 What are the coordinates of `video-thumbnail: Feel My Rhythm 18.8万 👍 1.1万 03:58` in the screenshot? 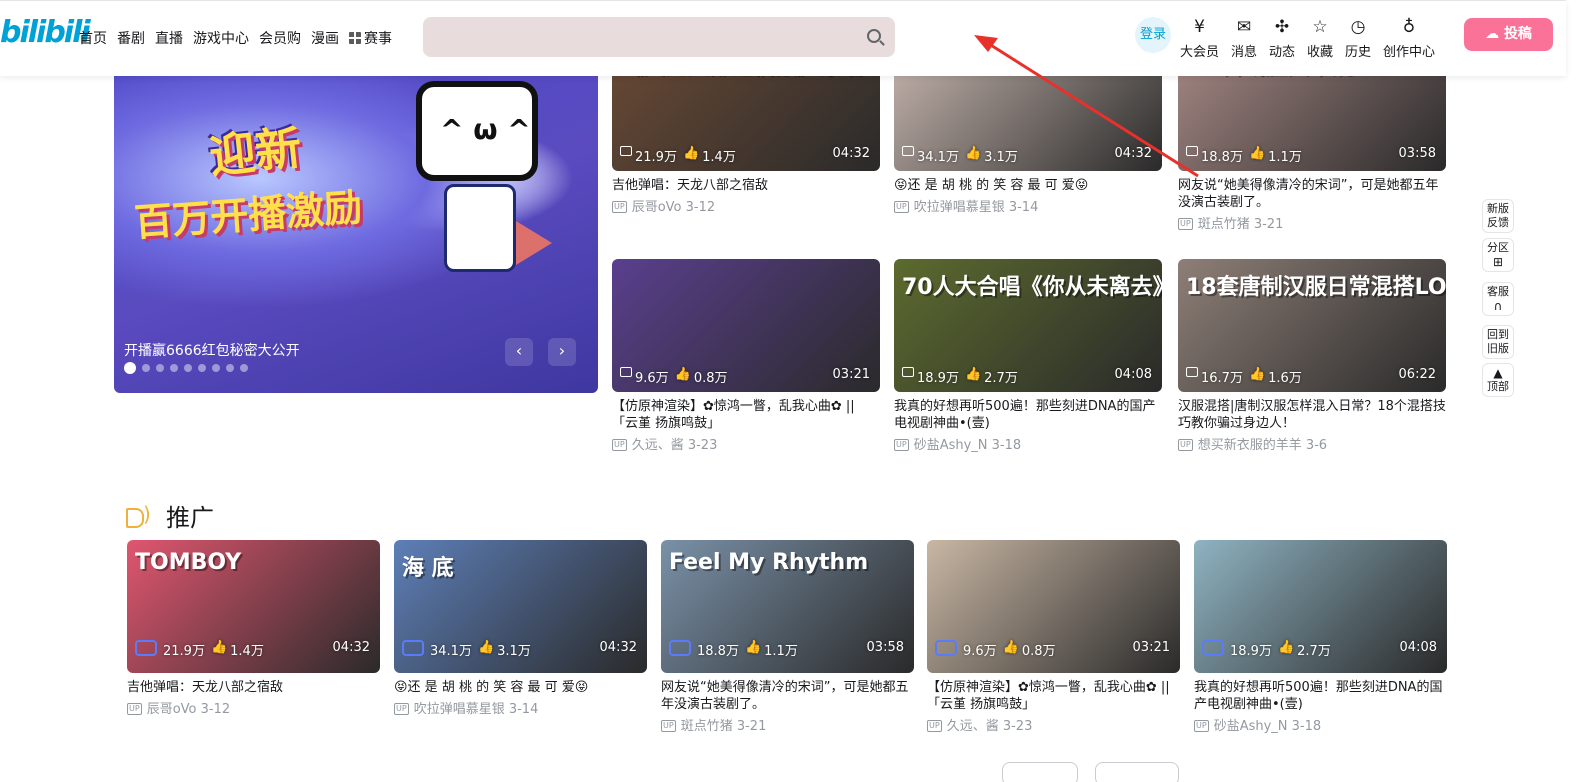 It's located at (787, 606).